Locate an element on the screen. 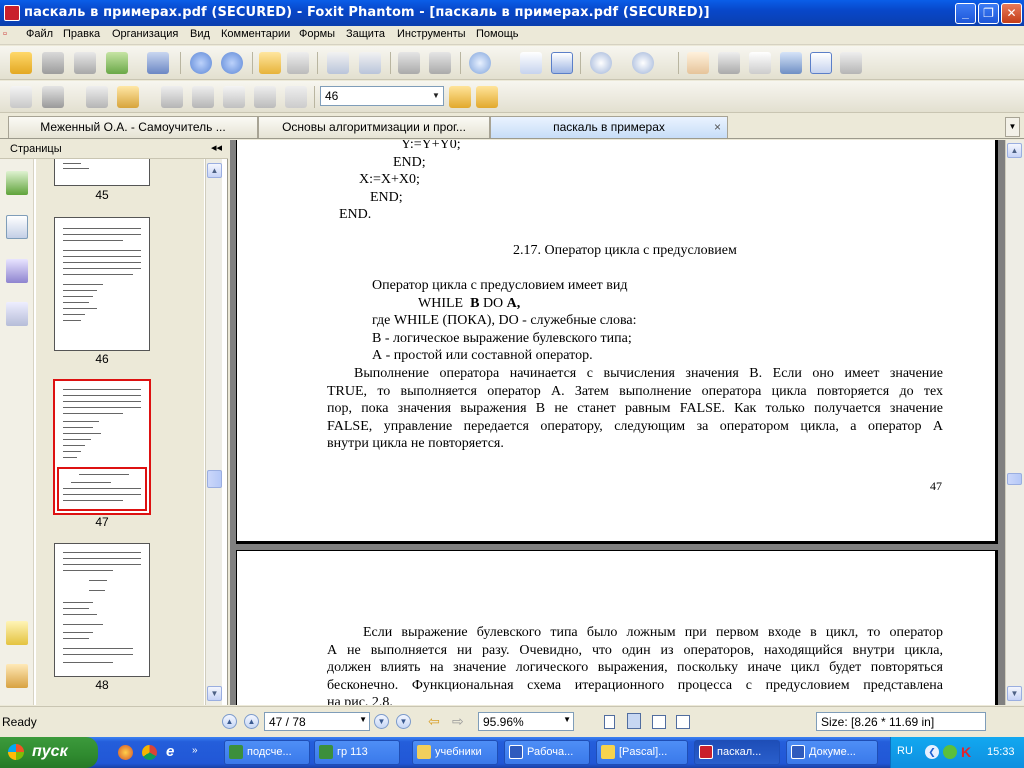  tray-antivirus-icon: K is located at coordinates (966, 752).